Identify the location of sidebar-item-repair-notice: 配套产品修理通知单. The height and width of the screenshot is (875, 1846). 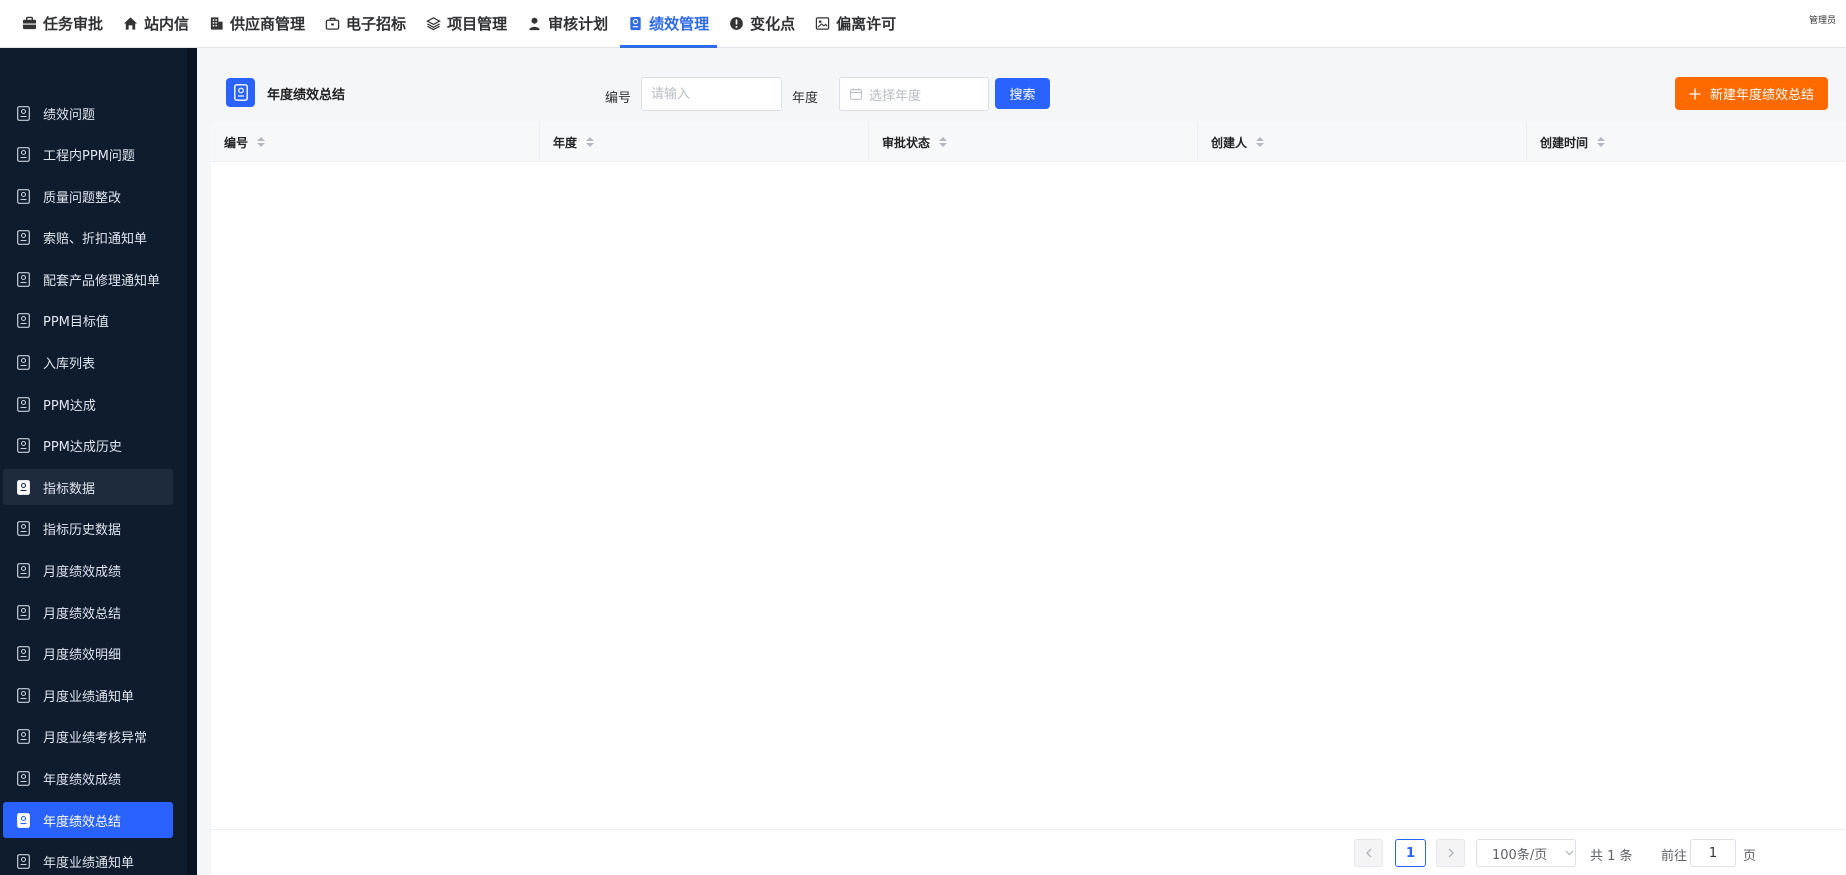
(88, 279).